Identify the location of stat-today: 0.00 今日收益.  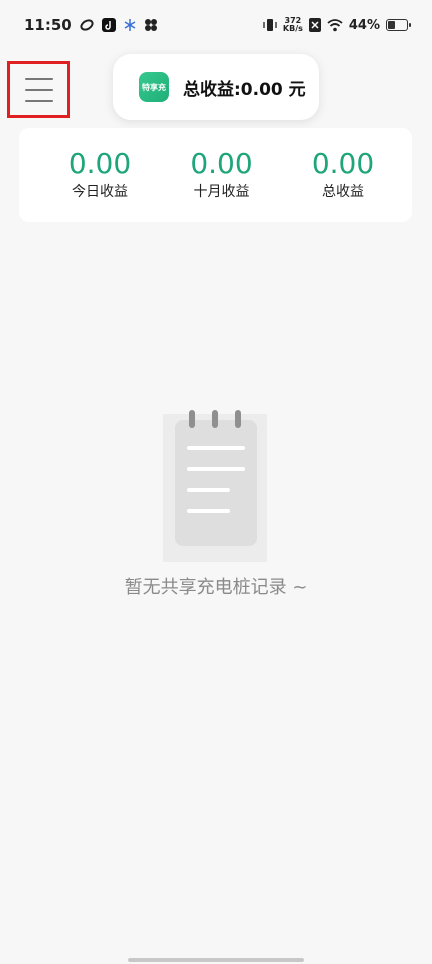
(100, 175).